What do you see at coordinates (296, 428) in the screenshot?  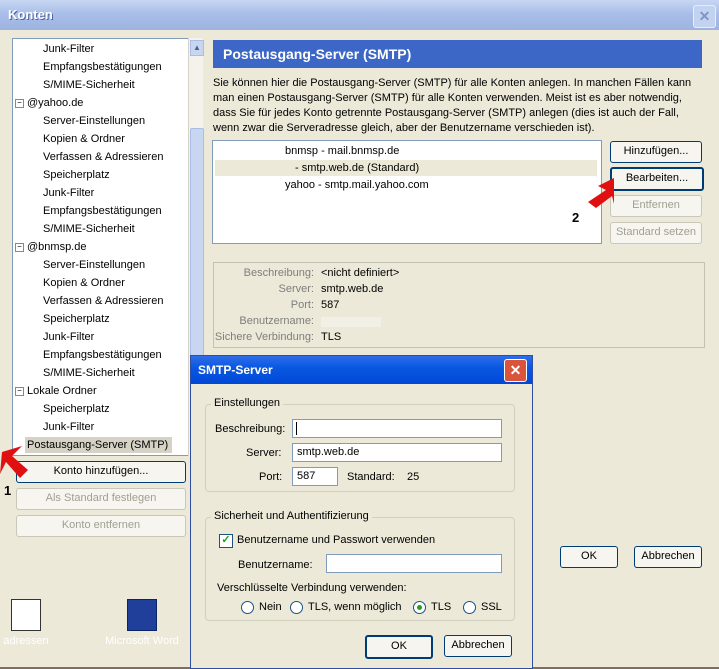 I see `text-cursor` at bounding box center [296, 428].